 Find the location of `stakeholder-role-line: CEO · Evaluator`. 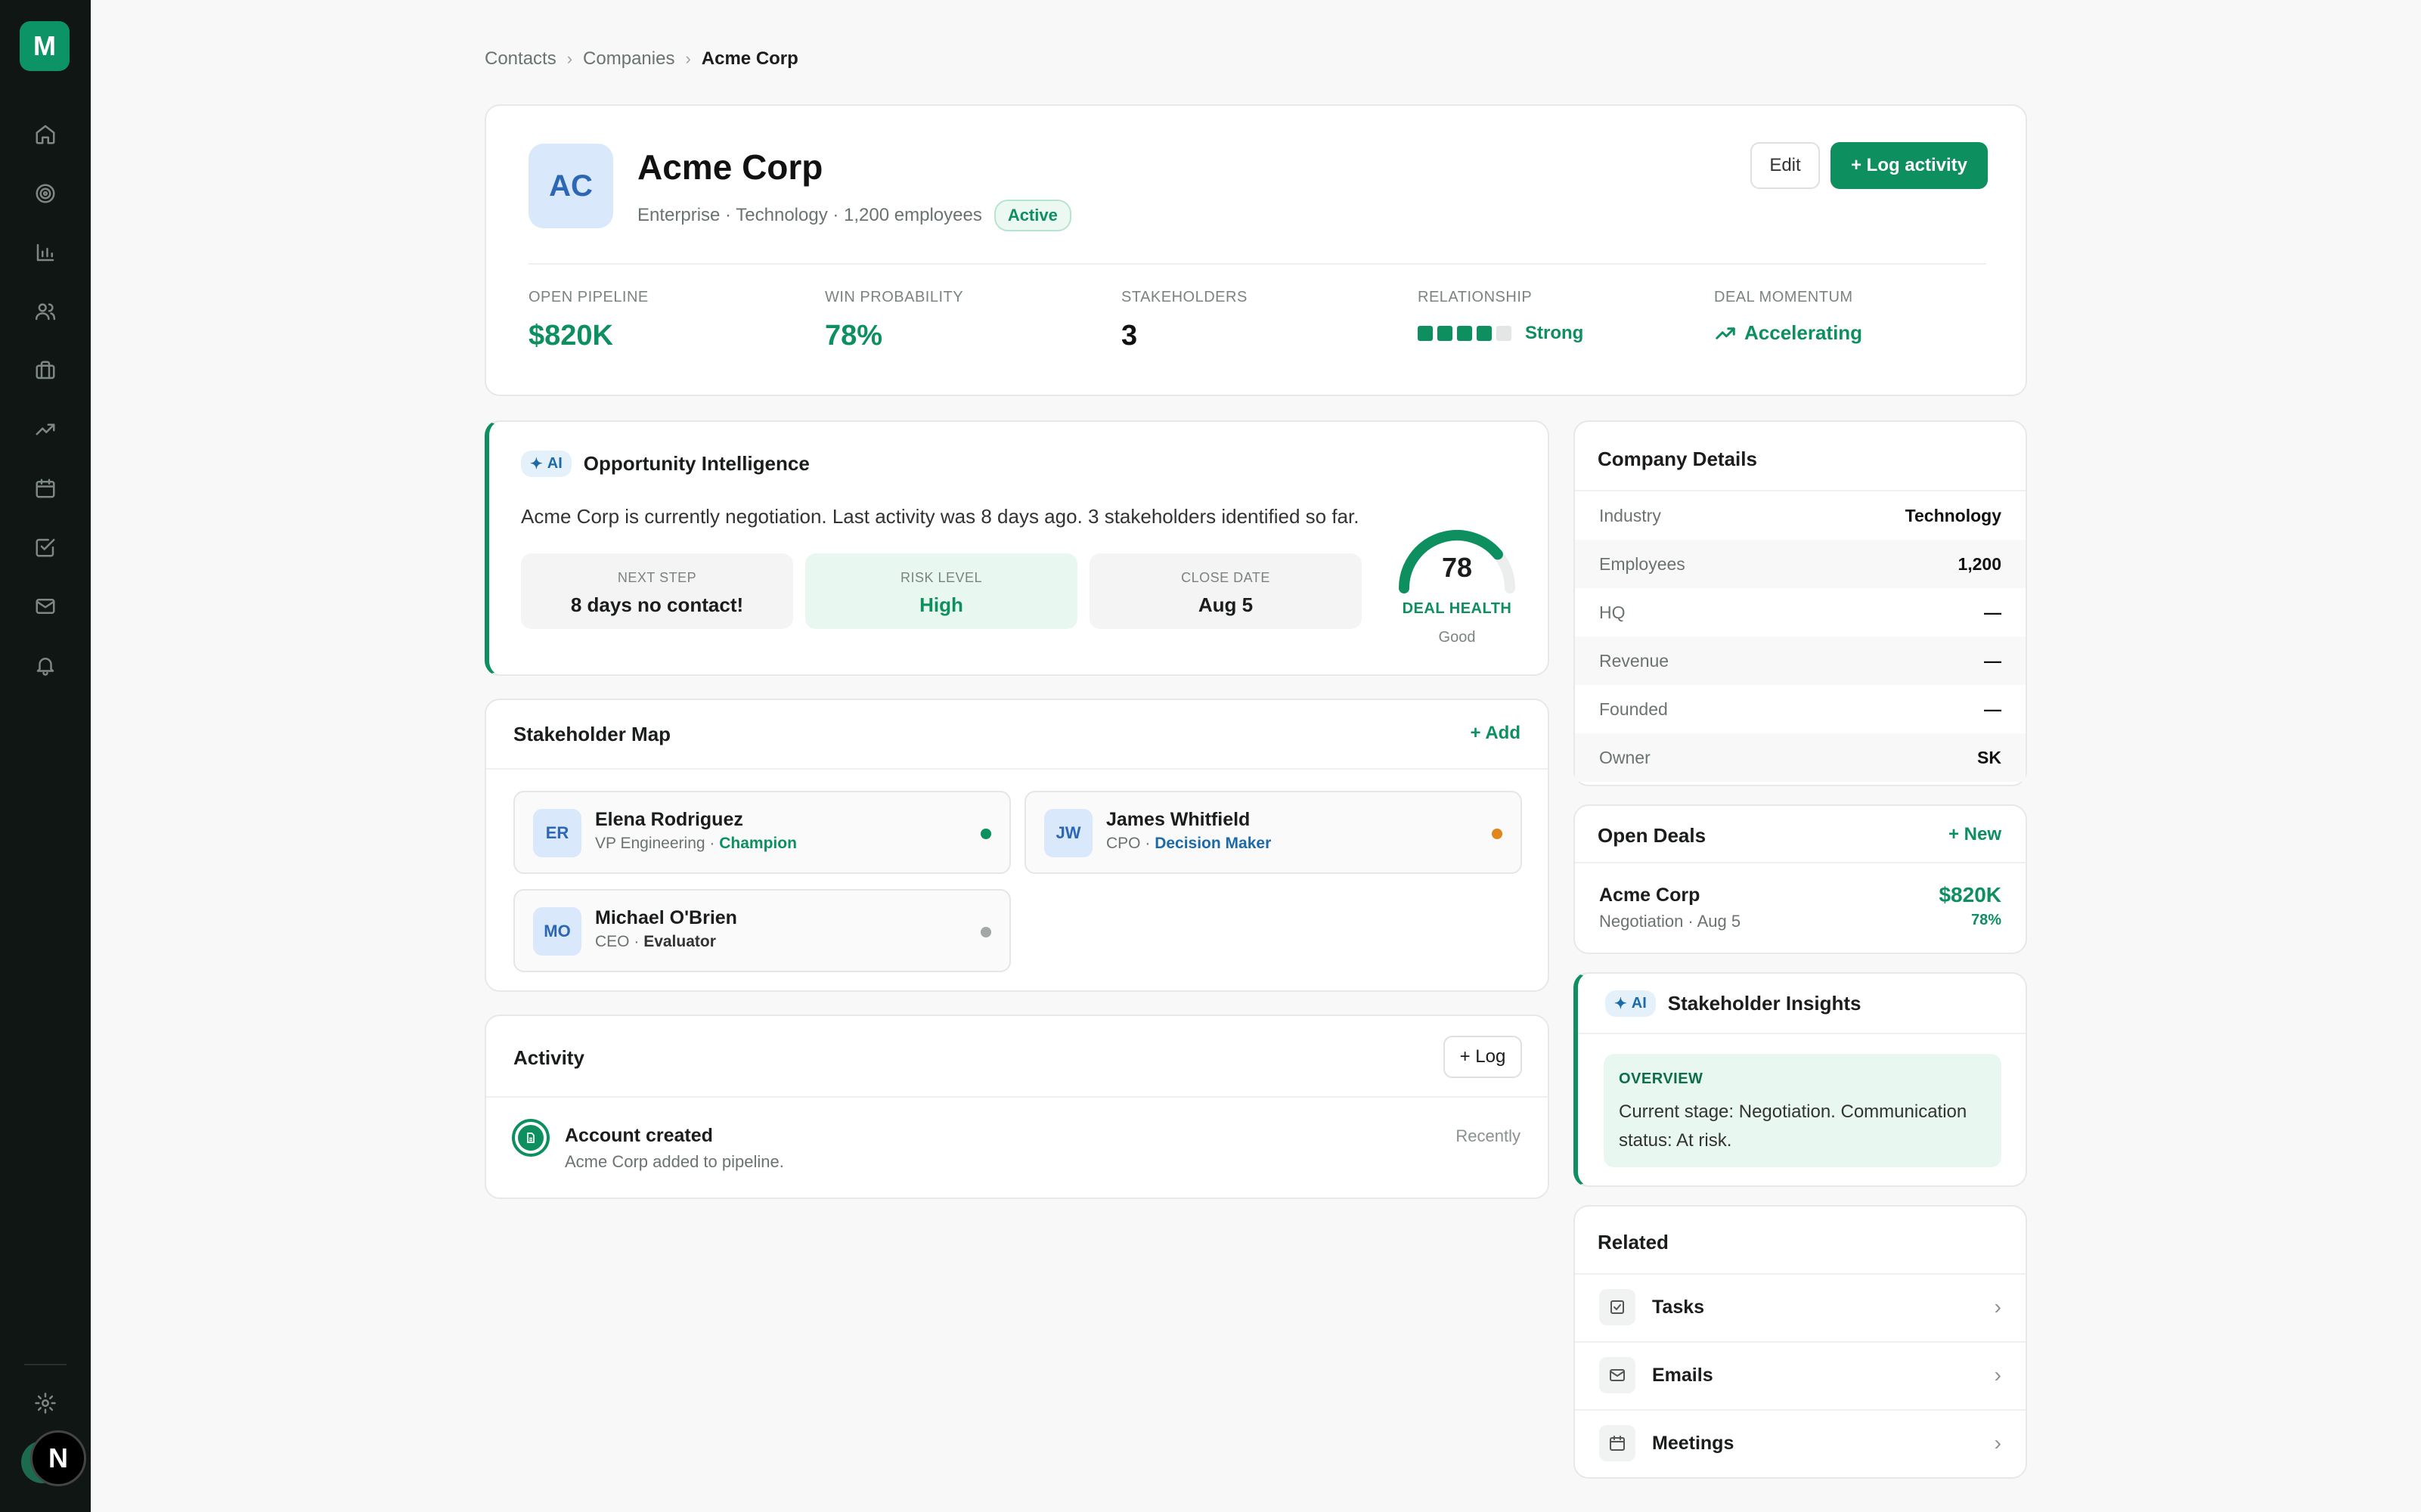

stakeholder-role-line: CEO · Evaluator is located at coordinates (655, 942).